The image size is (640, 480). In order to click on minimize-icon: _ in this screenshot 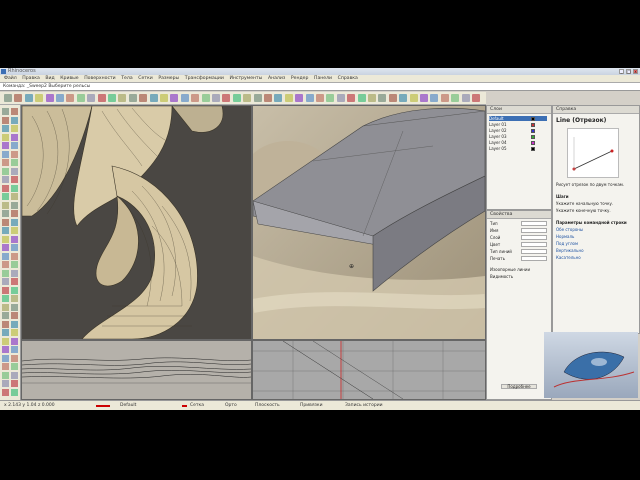, I will do `click(621, 71)`.